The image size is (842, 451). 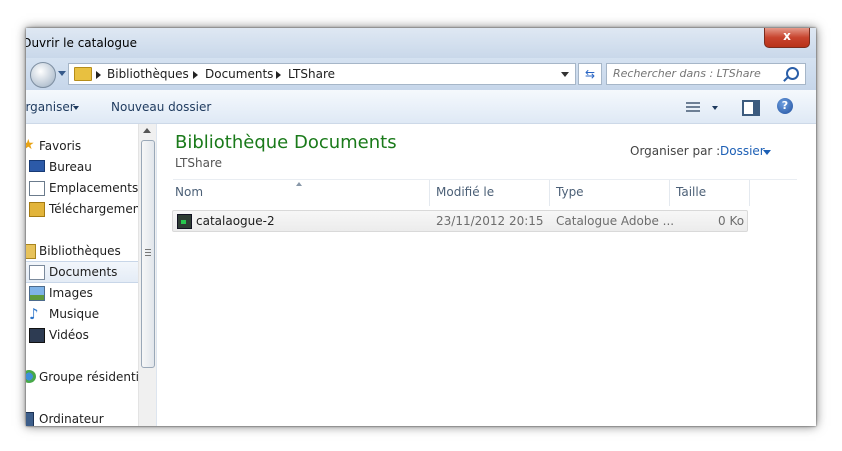 I want to click on homegroup-icon, so click(x=31, y=376).